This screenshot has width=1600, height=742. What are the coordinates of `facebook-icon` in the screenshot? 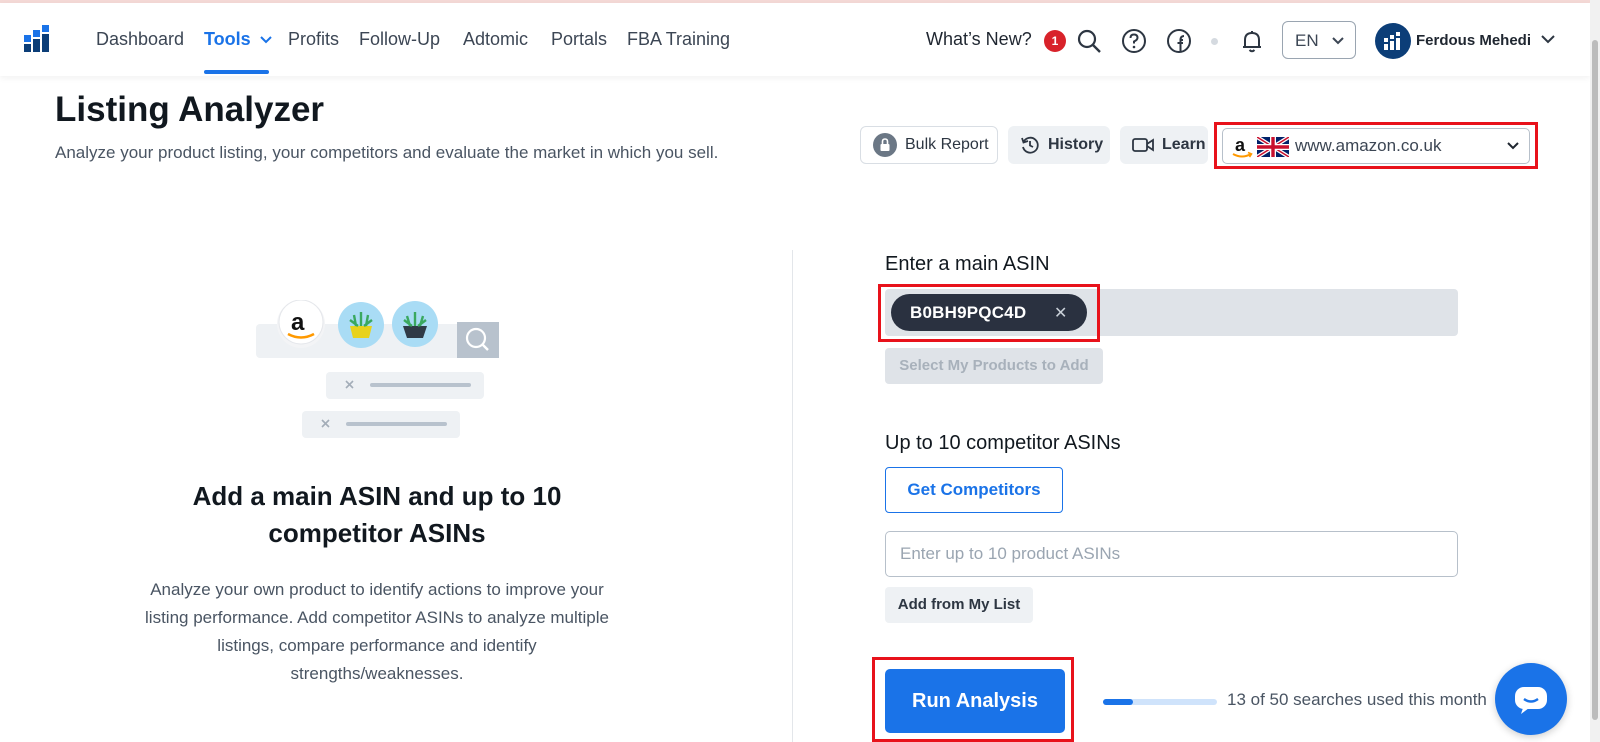 It's located at (1179, 41).